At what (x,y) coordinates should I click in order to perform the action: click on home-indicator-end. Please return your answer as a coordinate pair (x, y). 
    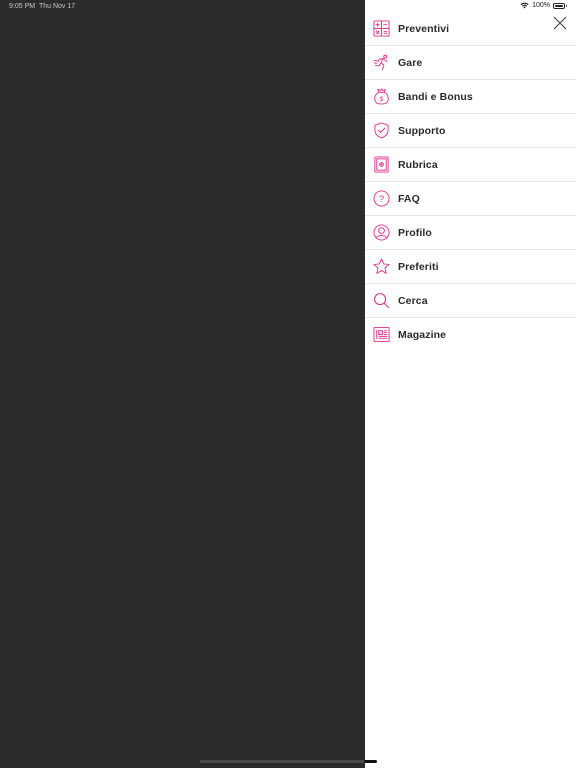
    Looking at the image, I should click on (370, 761).